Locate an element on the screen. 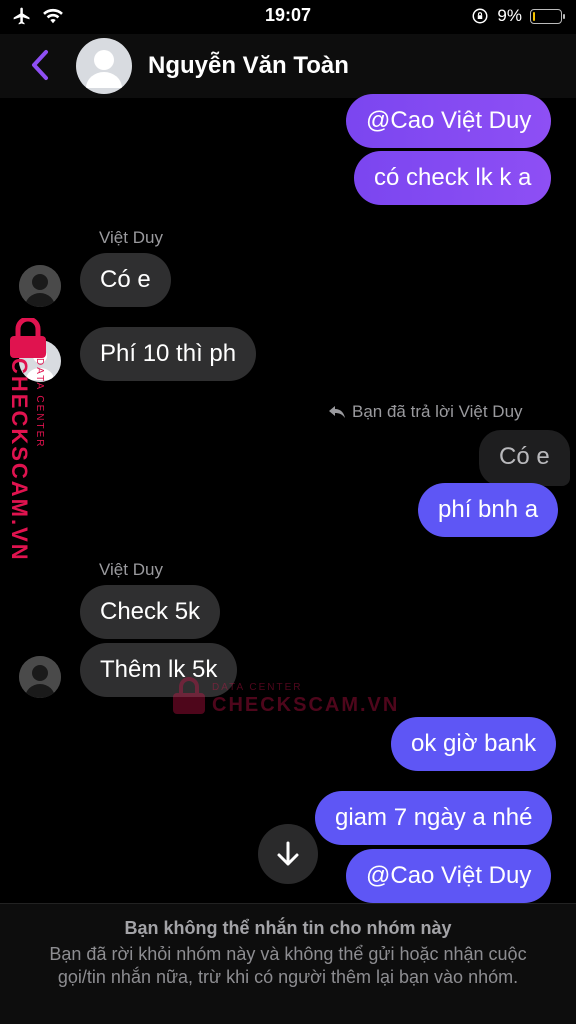 The image size is (576, 1024). battery-icon is located at coordinates (547, 16).